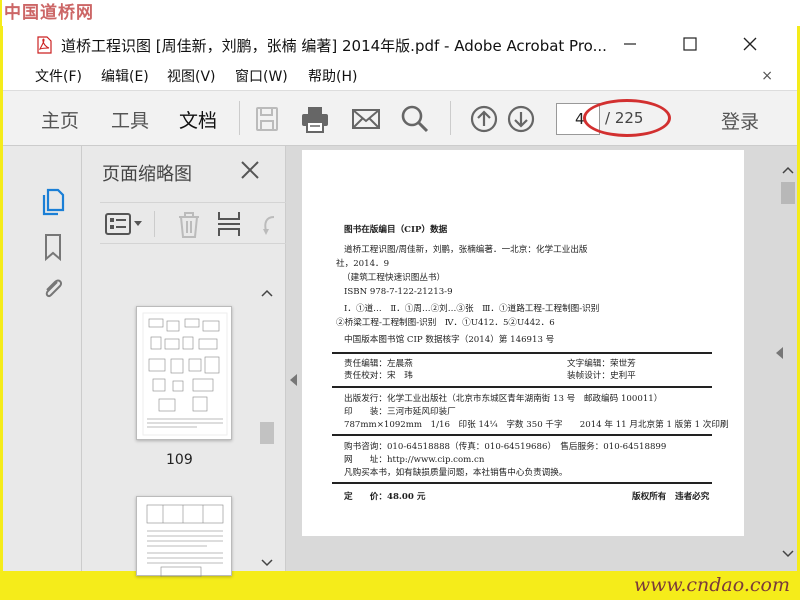 This screenshot has width=800, height=600. What do you see at coordinates (198, 119) in the screenshot?
I see `tab-document: 文档` at bounding box center [198, 119].